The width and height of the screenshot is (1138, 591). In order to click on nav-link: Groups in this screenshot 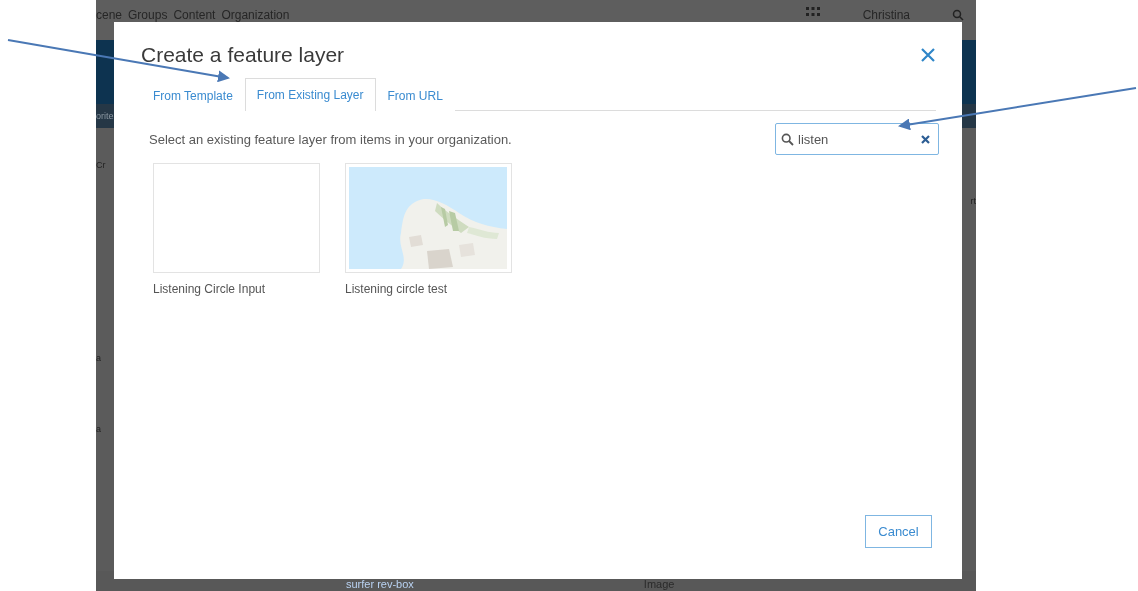, I will do `click(148, 15)`.